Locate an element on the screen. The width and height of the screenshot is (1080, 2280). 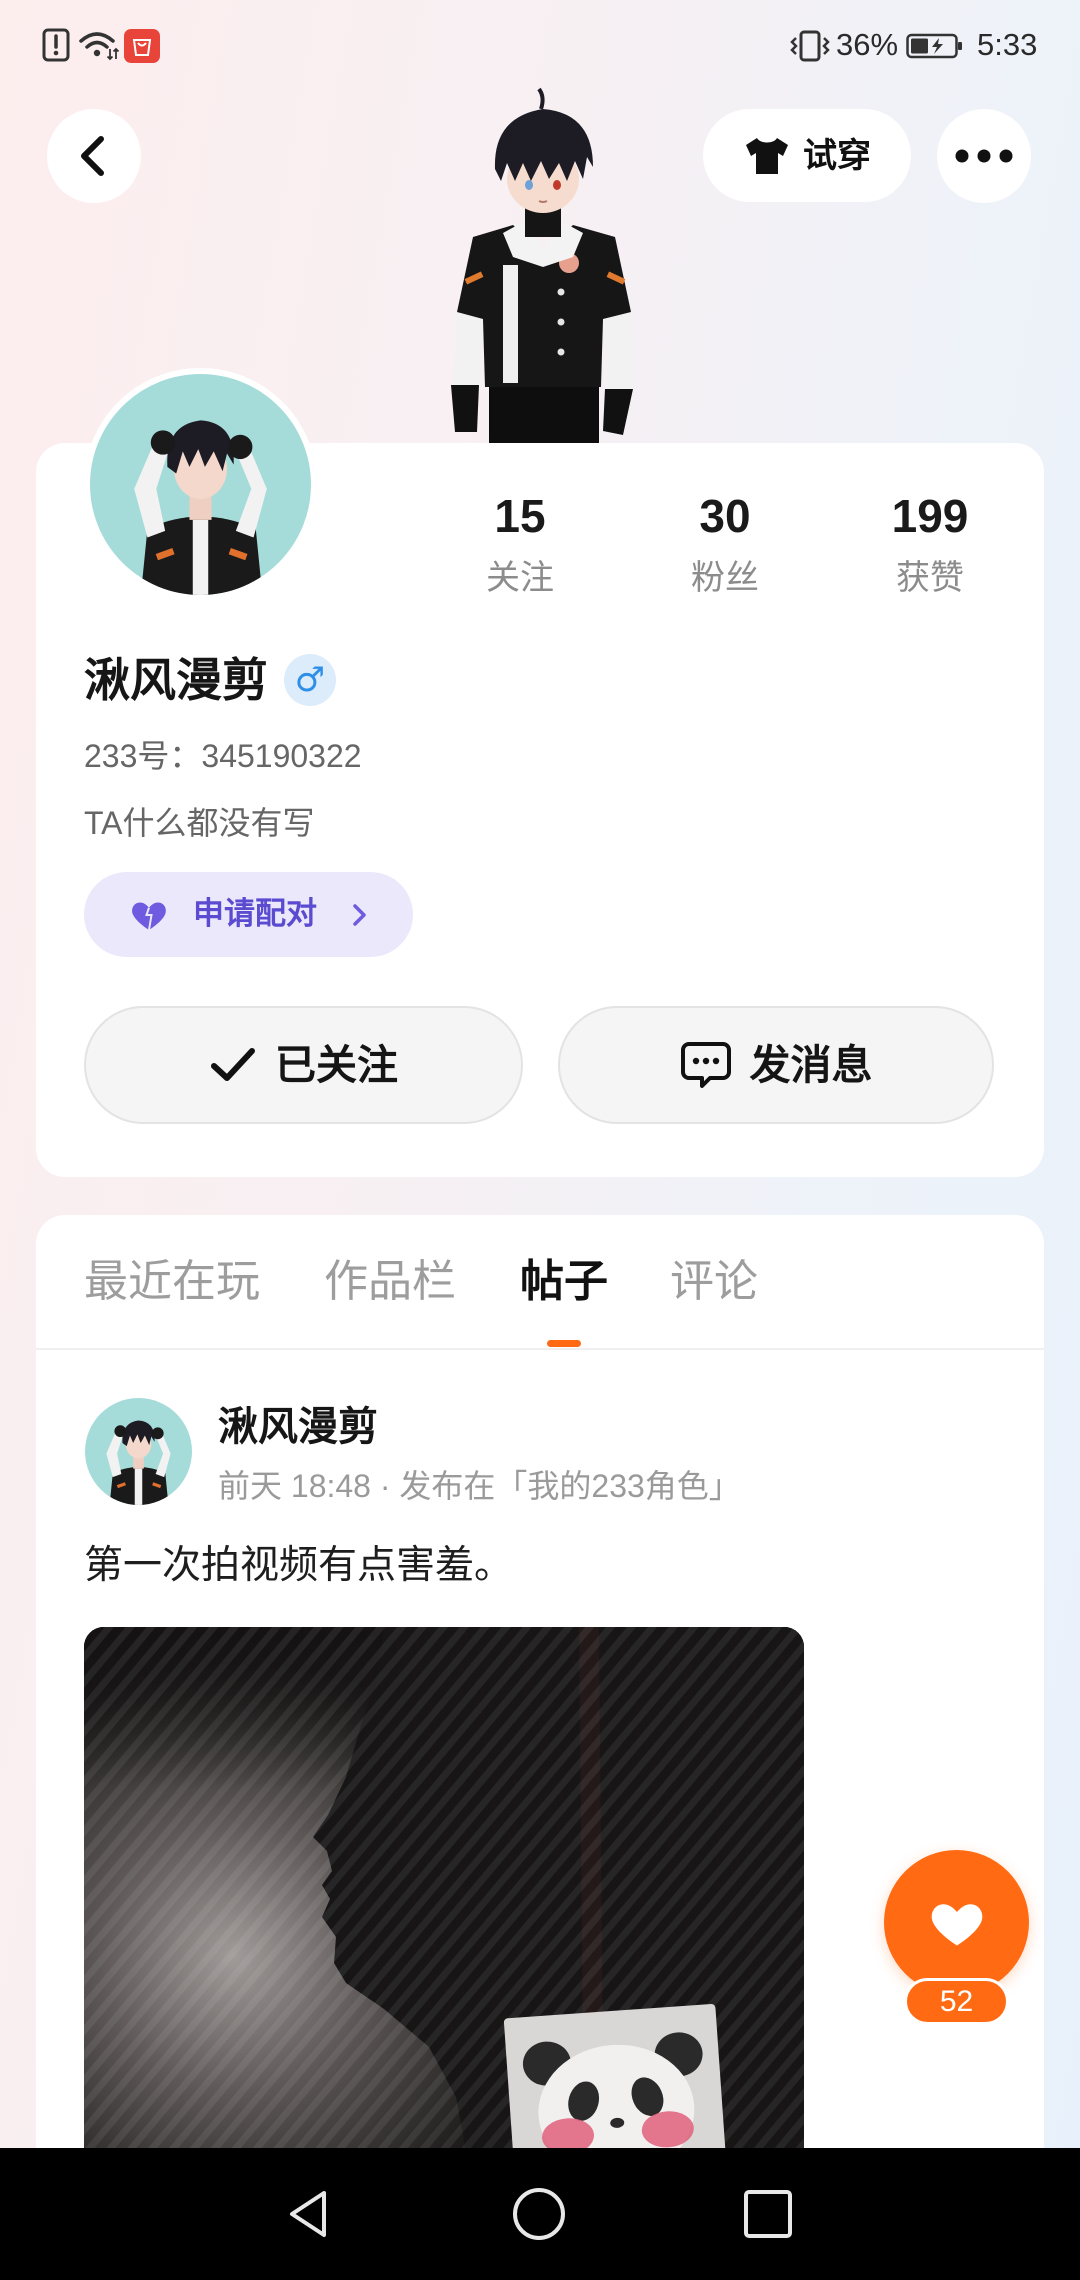
profile-bio: TA什么都没有写 is located at coordinates (199, 823).